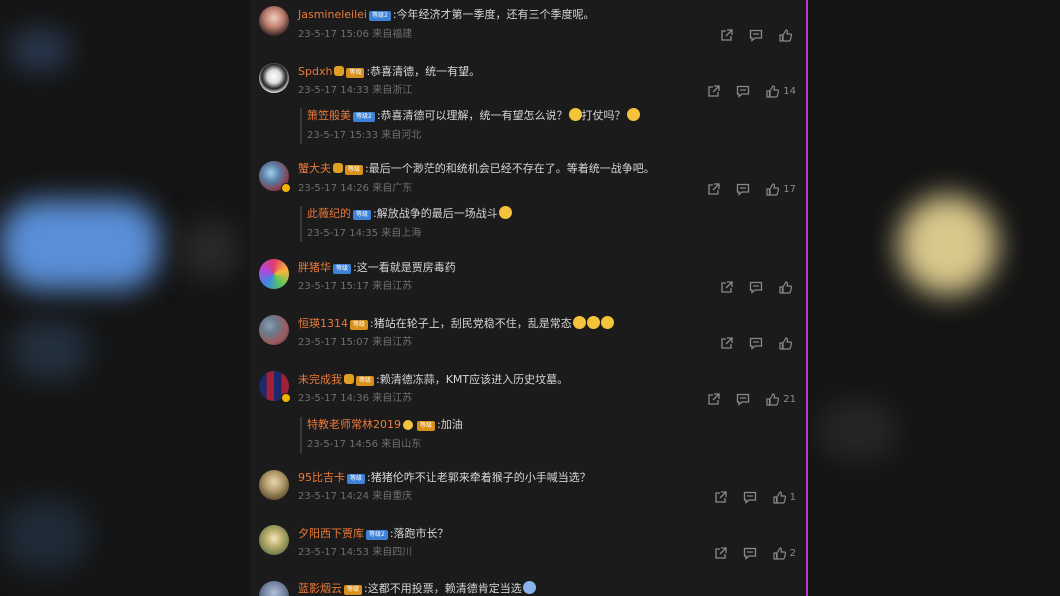 The width and height of the screenshot is (1060, 596). Describe the element at coordinates (364, 135) in the screenshot. I see `reply-meta: 23-5-17 15:33 来自河北` at that location.